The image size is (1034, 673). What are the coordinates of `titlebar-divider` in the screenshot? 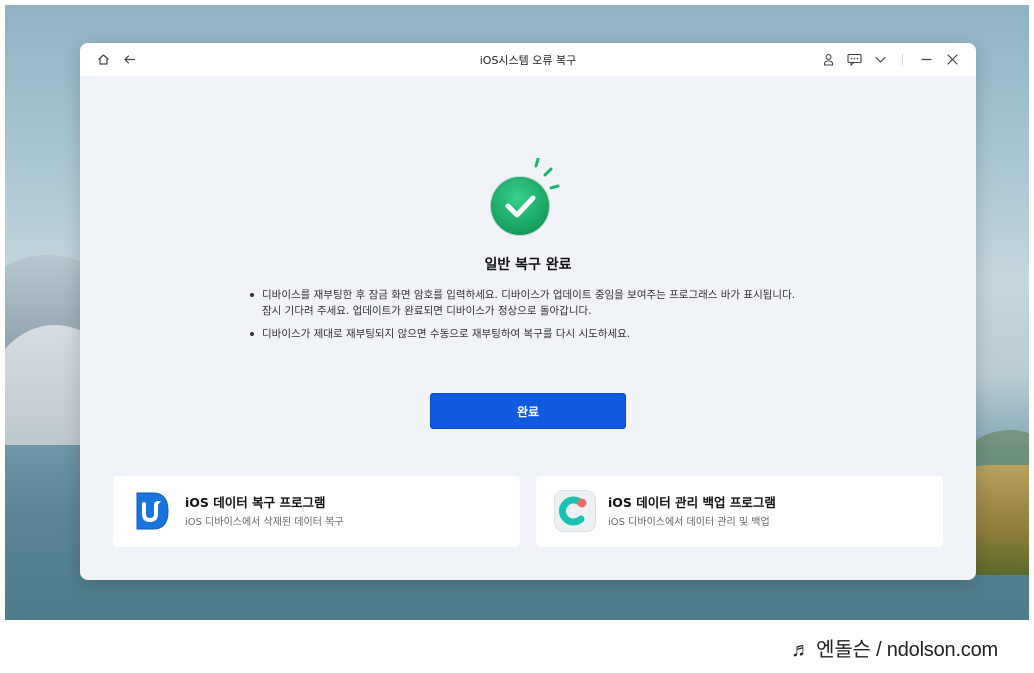 It's located at (902, 59).